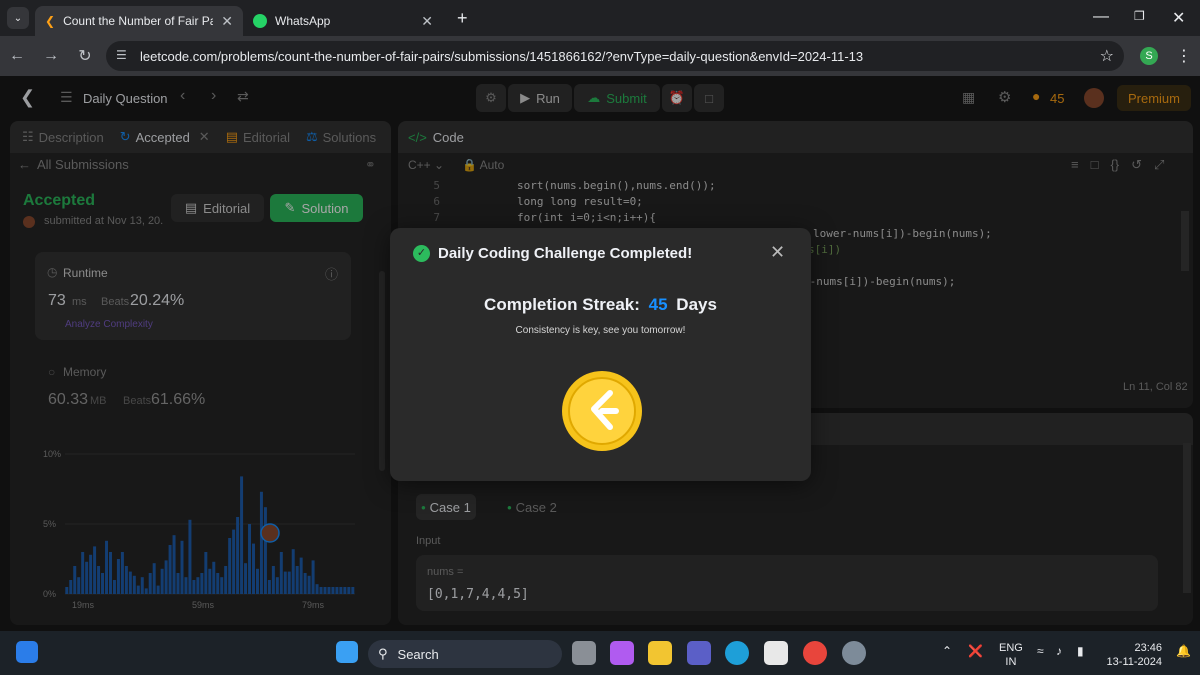 The image size is (1200, 675). Describe the element at coordinates (1101, 17) in the screenshot. I see `minimize-icon: —` at that location.